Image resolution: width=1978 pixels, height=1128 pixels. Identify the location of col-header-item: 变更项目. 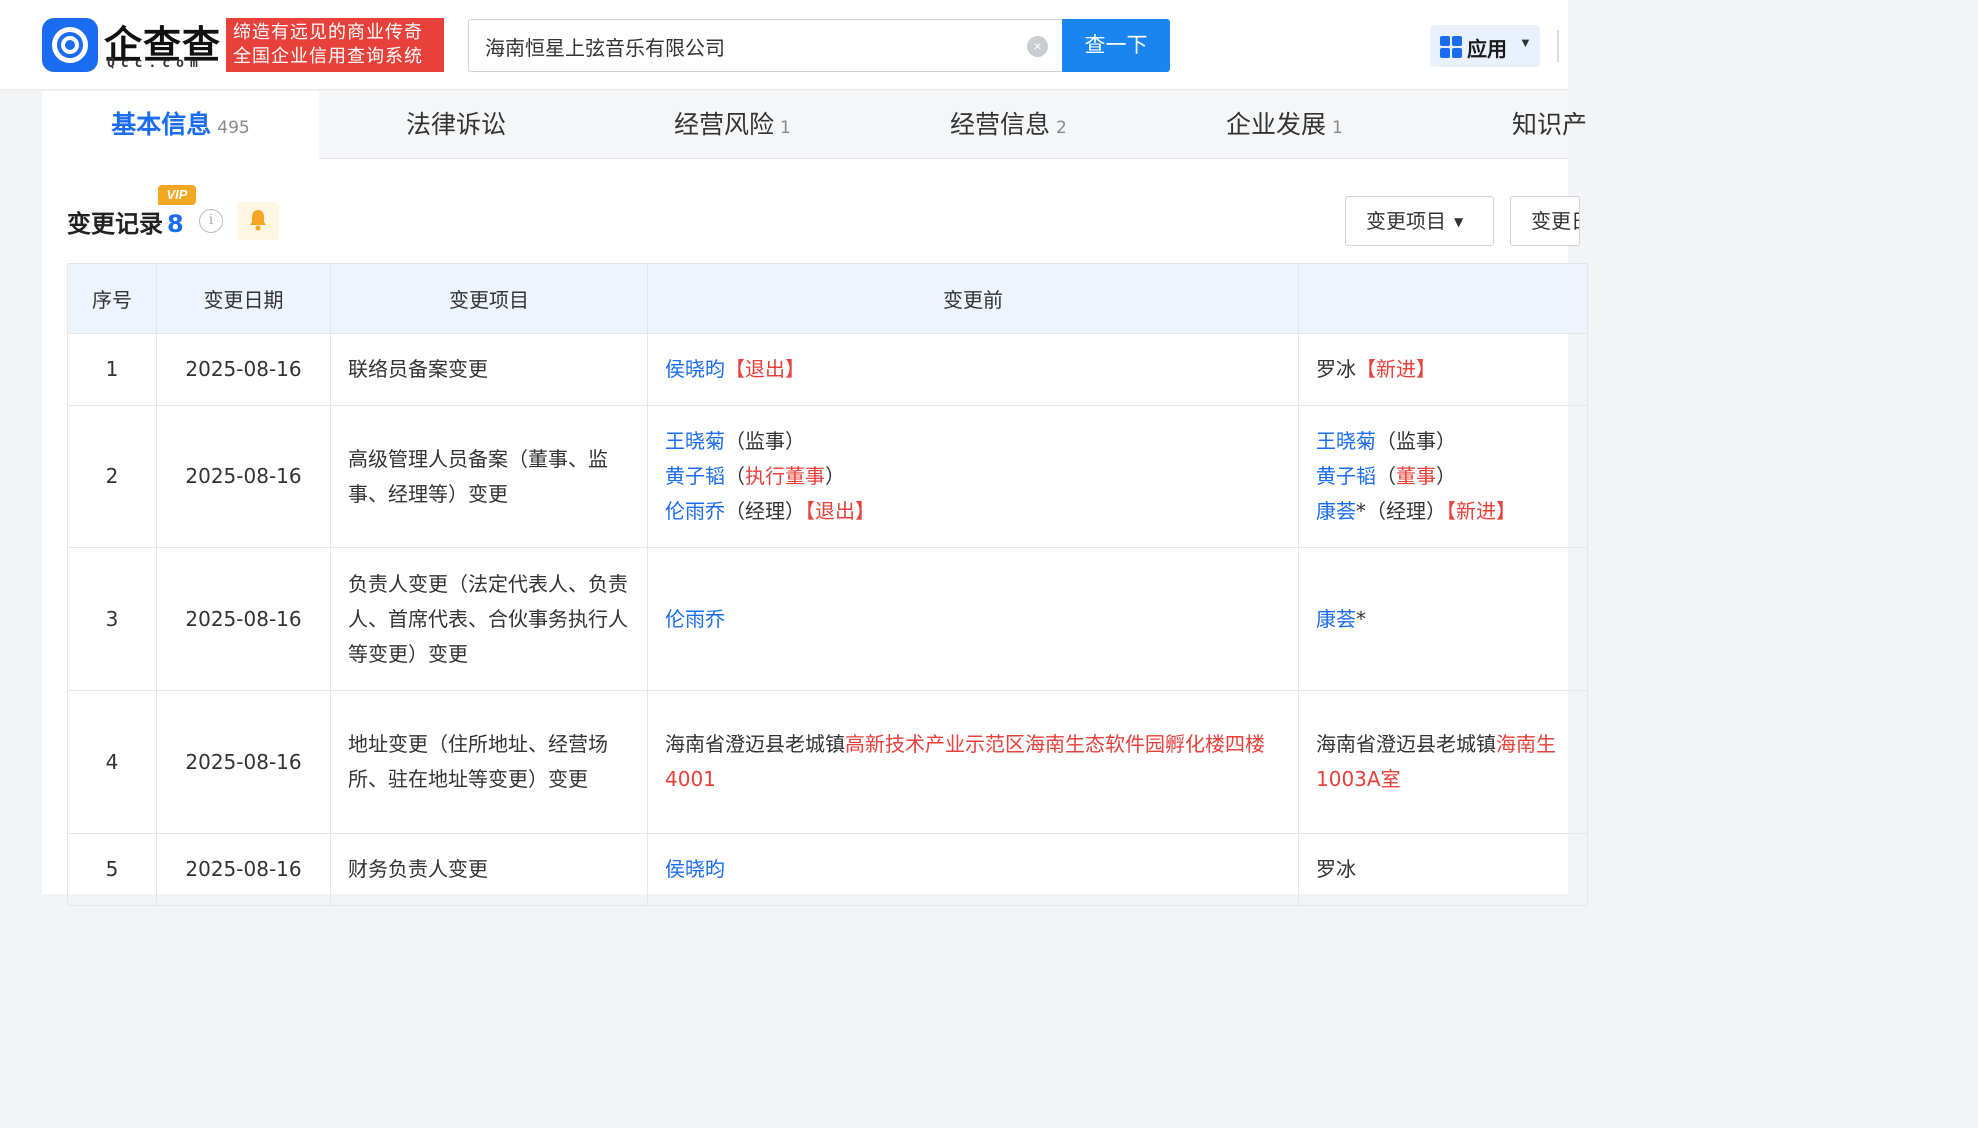
(489, 298).